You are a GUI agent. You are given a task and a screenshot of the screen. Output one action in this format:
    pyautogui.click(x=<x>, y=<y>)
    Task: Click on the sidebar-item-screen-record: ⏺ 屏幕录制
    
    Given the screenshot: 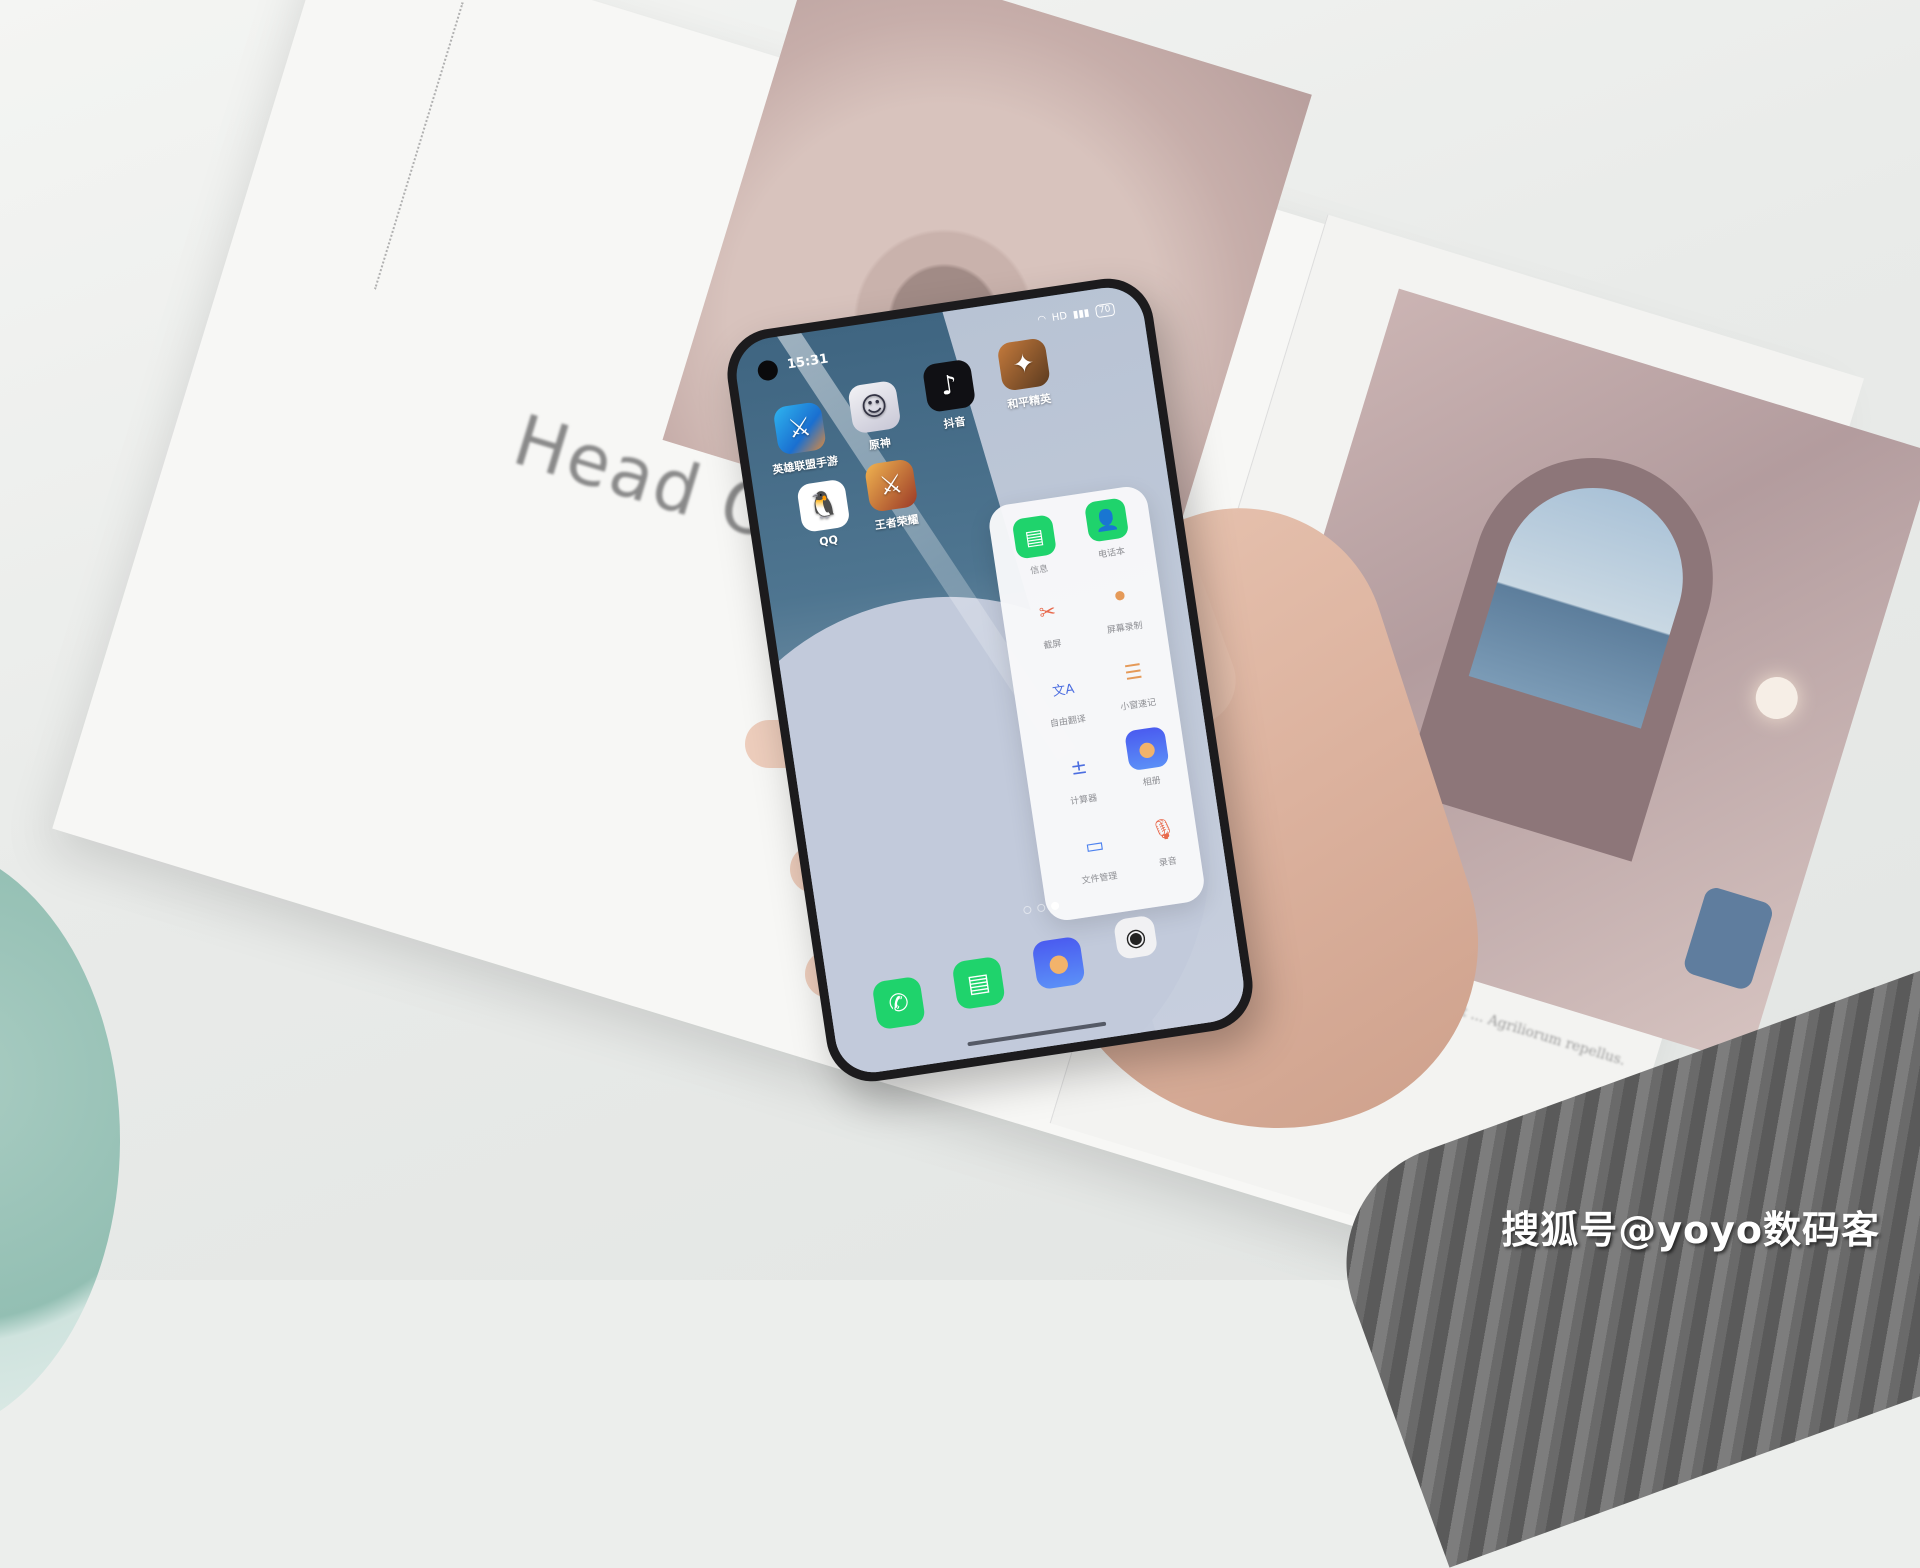 What is the action you would take?
    pyautogui.click(x=1121, y=604)
    